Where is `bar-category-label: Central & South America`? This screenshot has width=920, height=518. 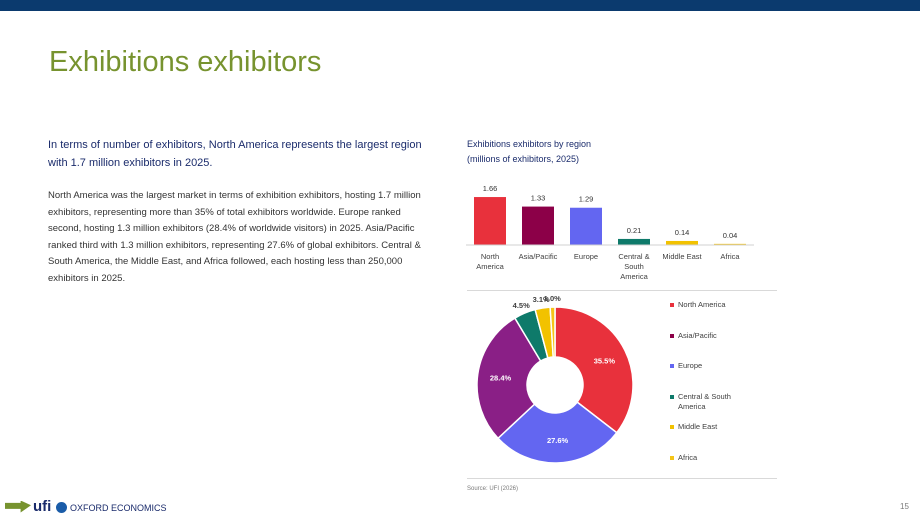 bar-category-label: Central & South America is located at coordinates (633, 266).